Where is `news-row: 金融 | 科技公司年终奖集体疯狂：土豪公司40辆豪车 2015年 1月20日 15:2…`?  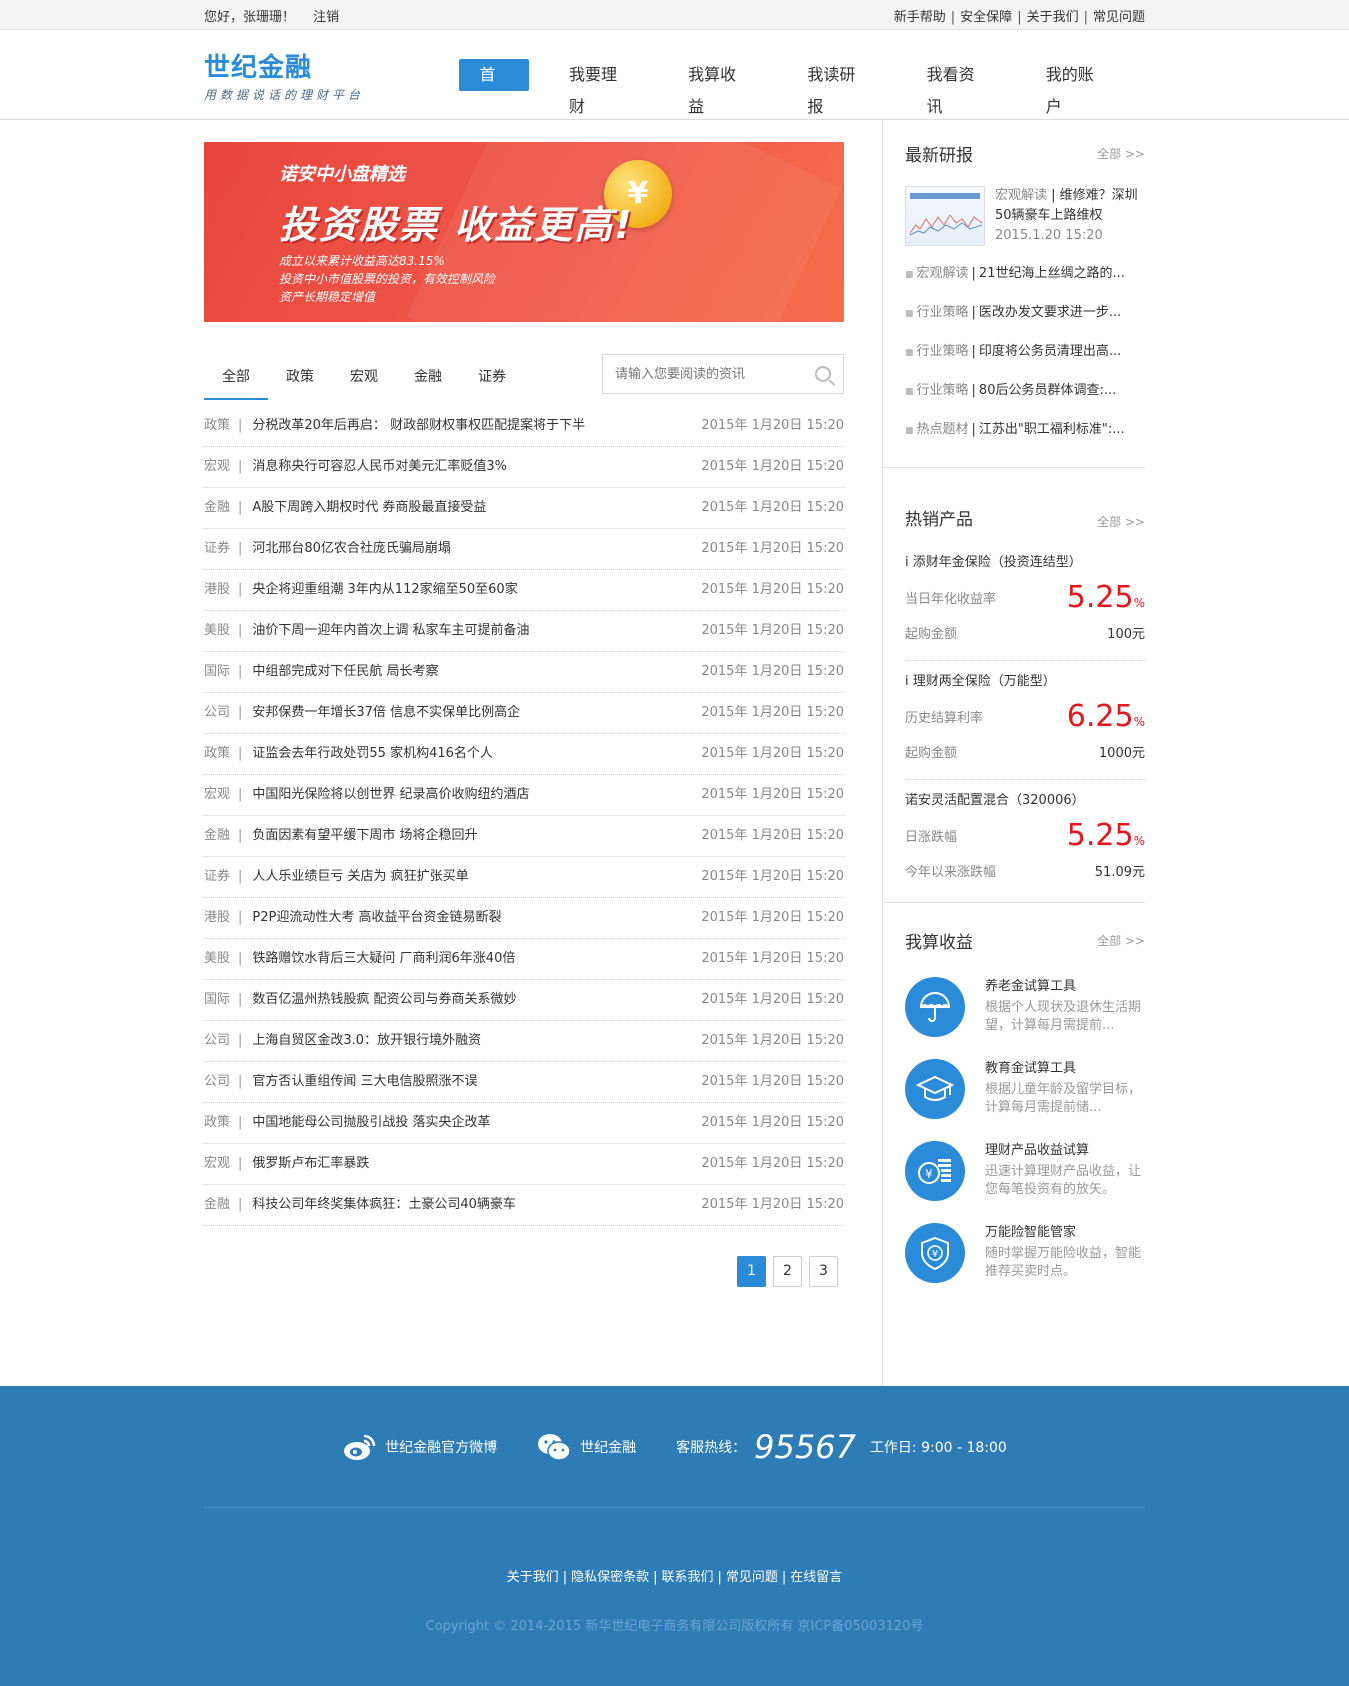 news-row: 金融 | 科技公司年终奖集体疯狂：土豪公司40辆豪车 2015年 1月20日 15:2… is located at coordinates (524, 1205).